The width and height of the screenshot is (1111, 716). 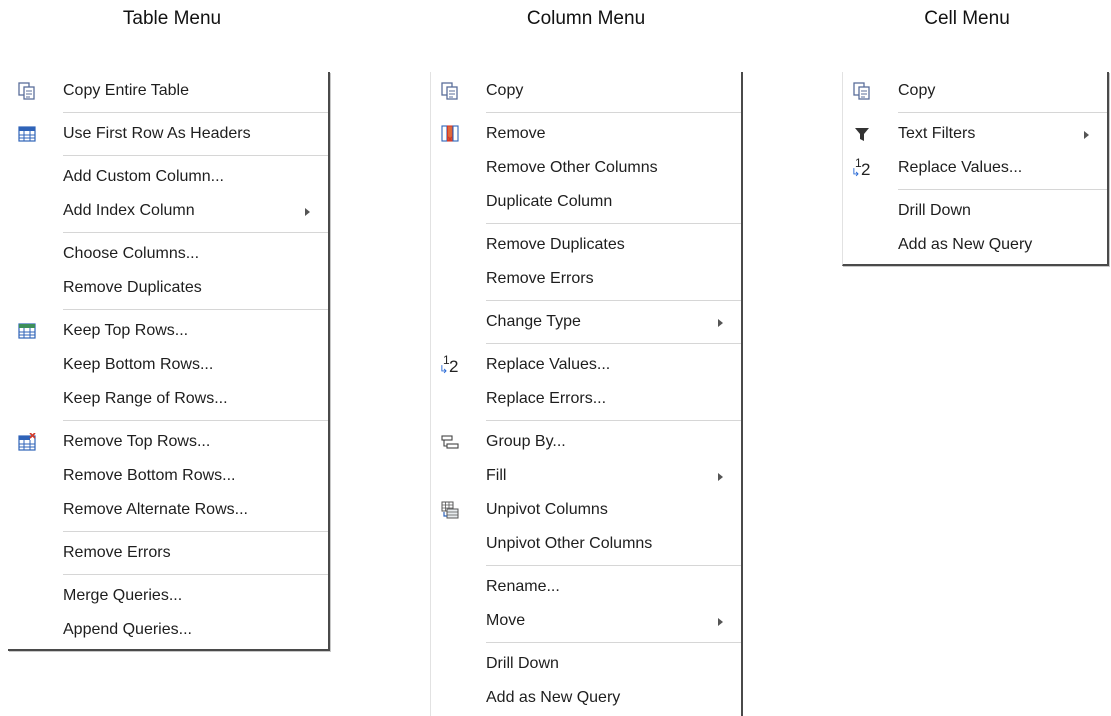 What do you see at coordinates (450, 442) in the screenshot?
I see `group-by-icon` at bounding box center [450, 442].